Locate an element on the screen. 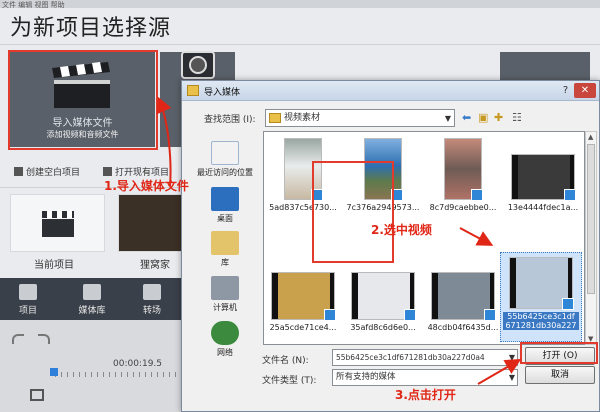 The height and width of the screenshot is (412, 600). file-name-line2: 671281db30a227 is located at coordinates (541, 325).